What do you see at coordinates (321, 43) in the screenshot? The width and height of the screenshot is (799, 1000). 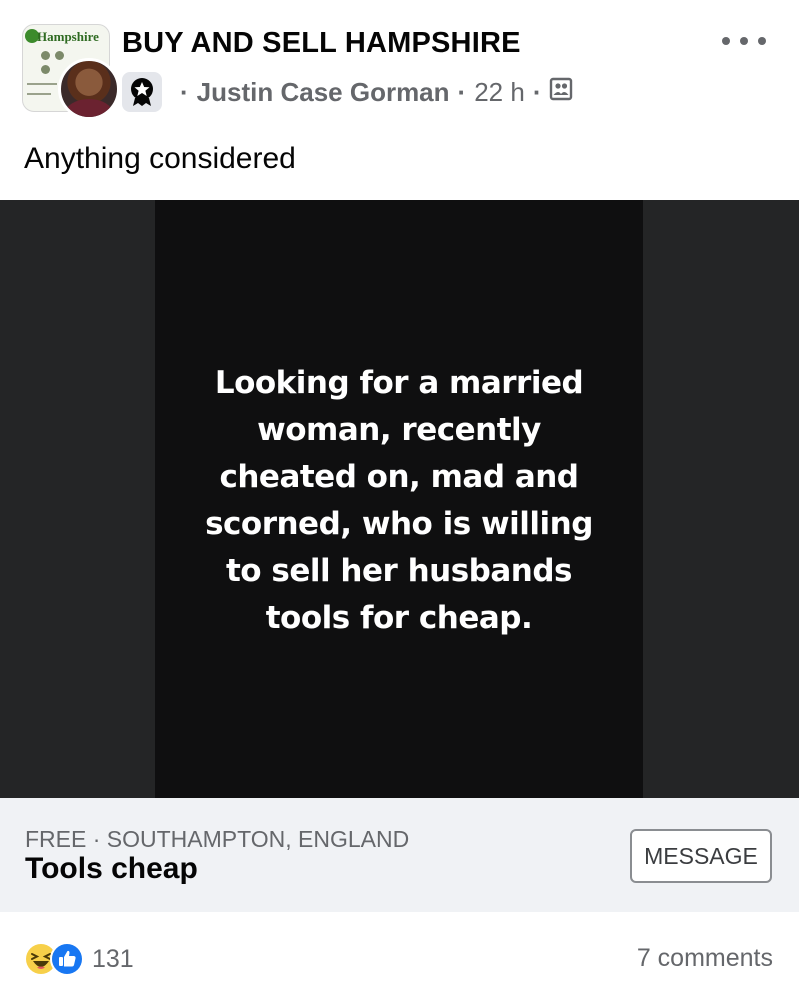 I see `group-name-link: BUY AND SELL HAMPSHIRE` at bounding box center [321, 43].